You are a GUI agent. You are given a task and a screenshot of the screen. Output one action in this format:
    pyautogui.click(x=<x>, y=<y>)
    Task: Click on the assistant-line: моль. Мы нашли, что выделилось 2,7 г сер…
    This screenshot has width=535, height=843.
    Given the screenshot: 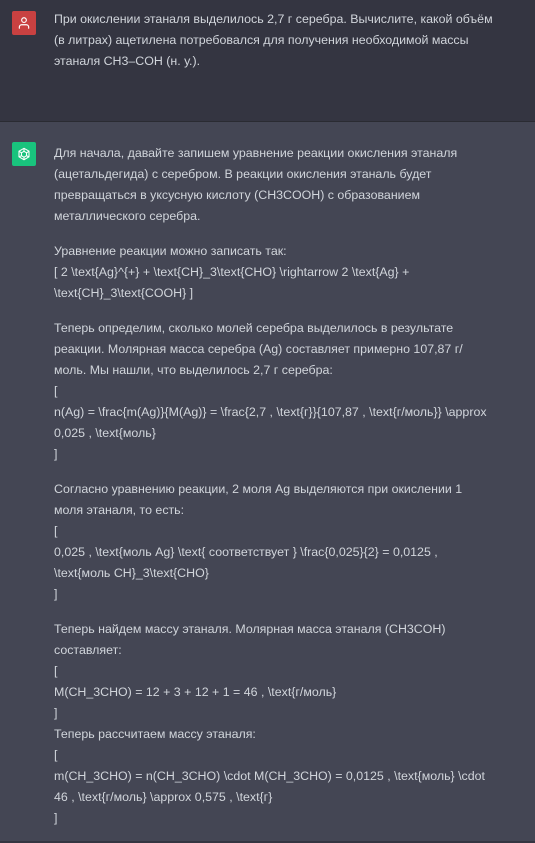 What is the action you would take?
    pyautogui.click(x=193, y=370)
    